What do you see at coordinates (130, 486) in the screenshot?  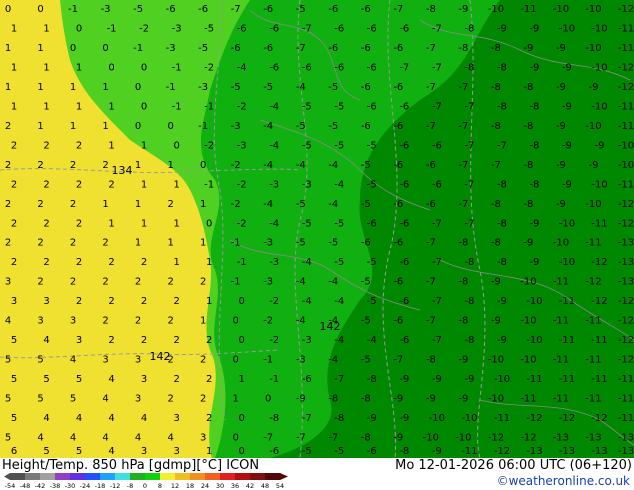 I see `colorbar-tick-label: -8` at bounding box center [130, 486].